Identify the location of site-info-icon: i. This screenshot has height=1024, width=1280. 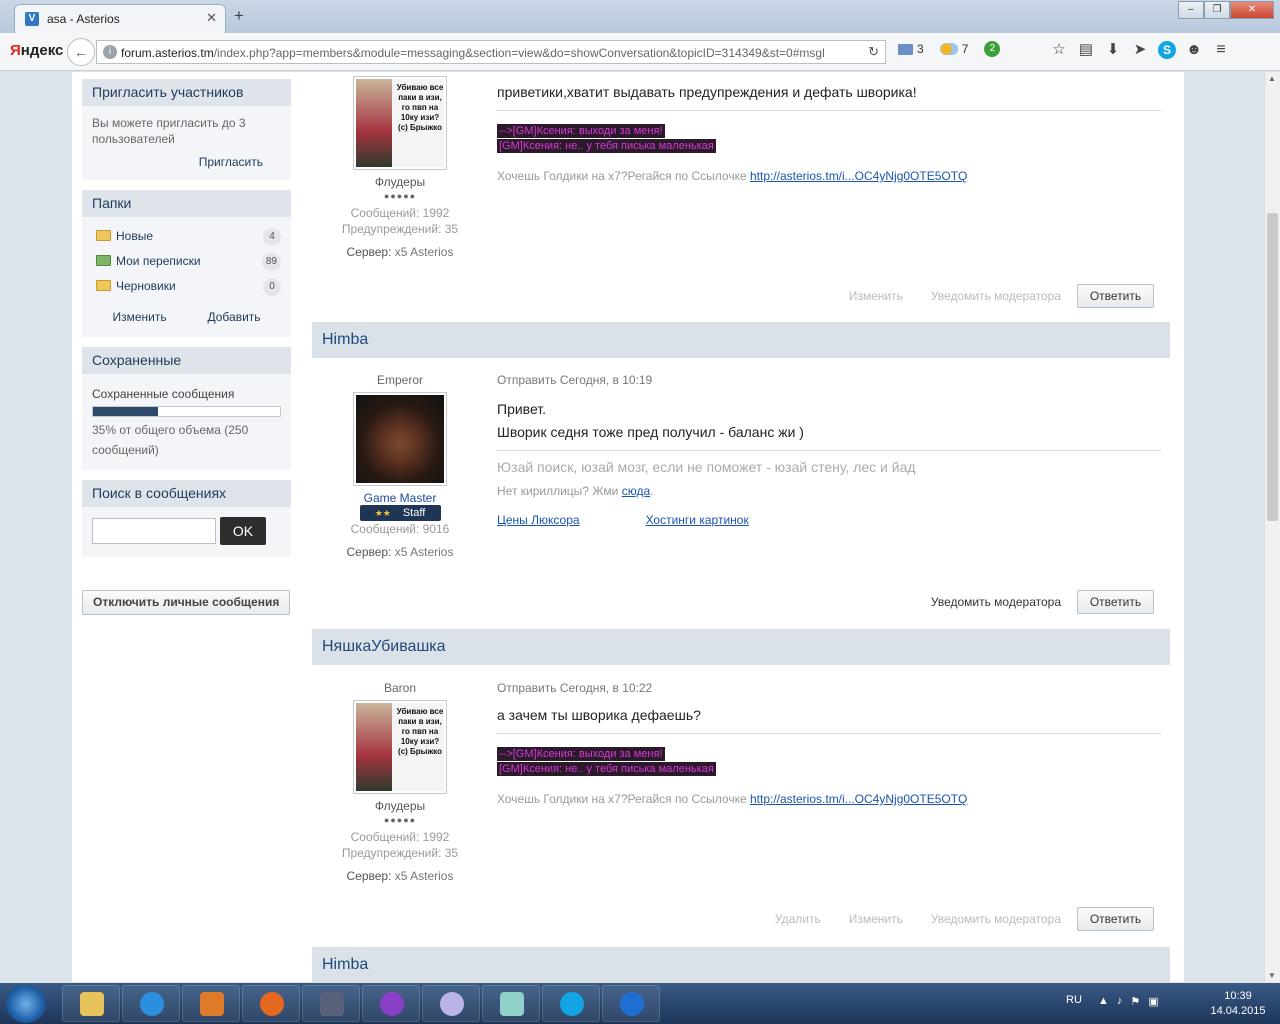
(110, 52).